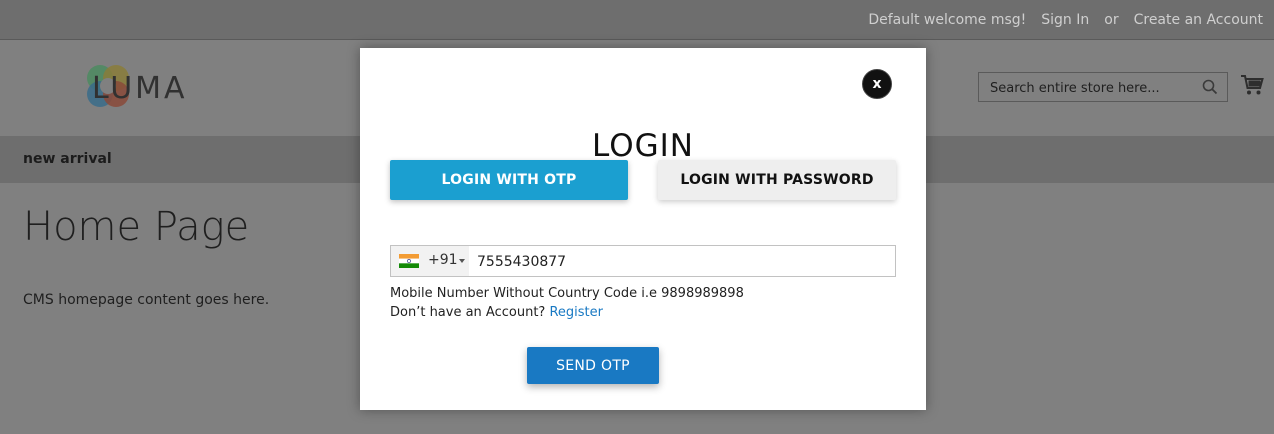 This screenshot has height=434, width=1274. I want to click on cms-content-text: CMS homepage content goes here., so click(146, 300).